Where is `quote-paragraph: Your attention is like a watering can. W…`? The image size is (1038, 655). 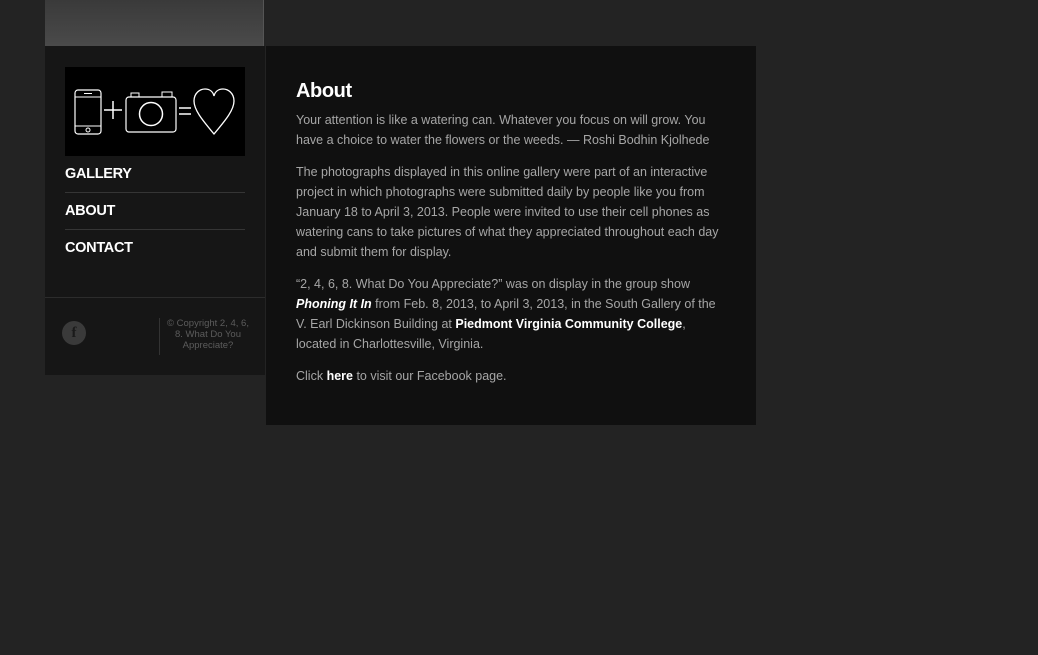
quote-paragraph: Your attention is like a watering can. W… is located at coordinates (503, 130).